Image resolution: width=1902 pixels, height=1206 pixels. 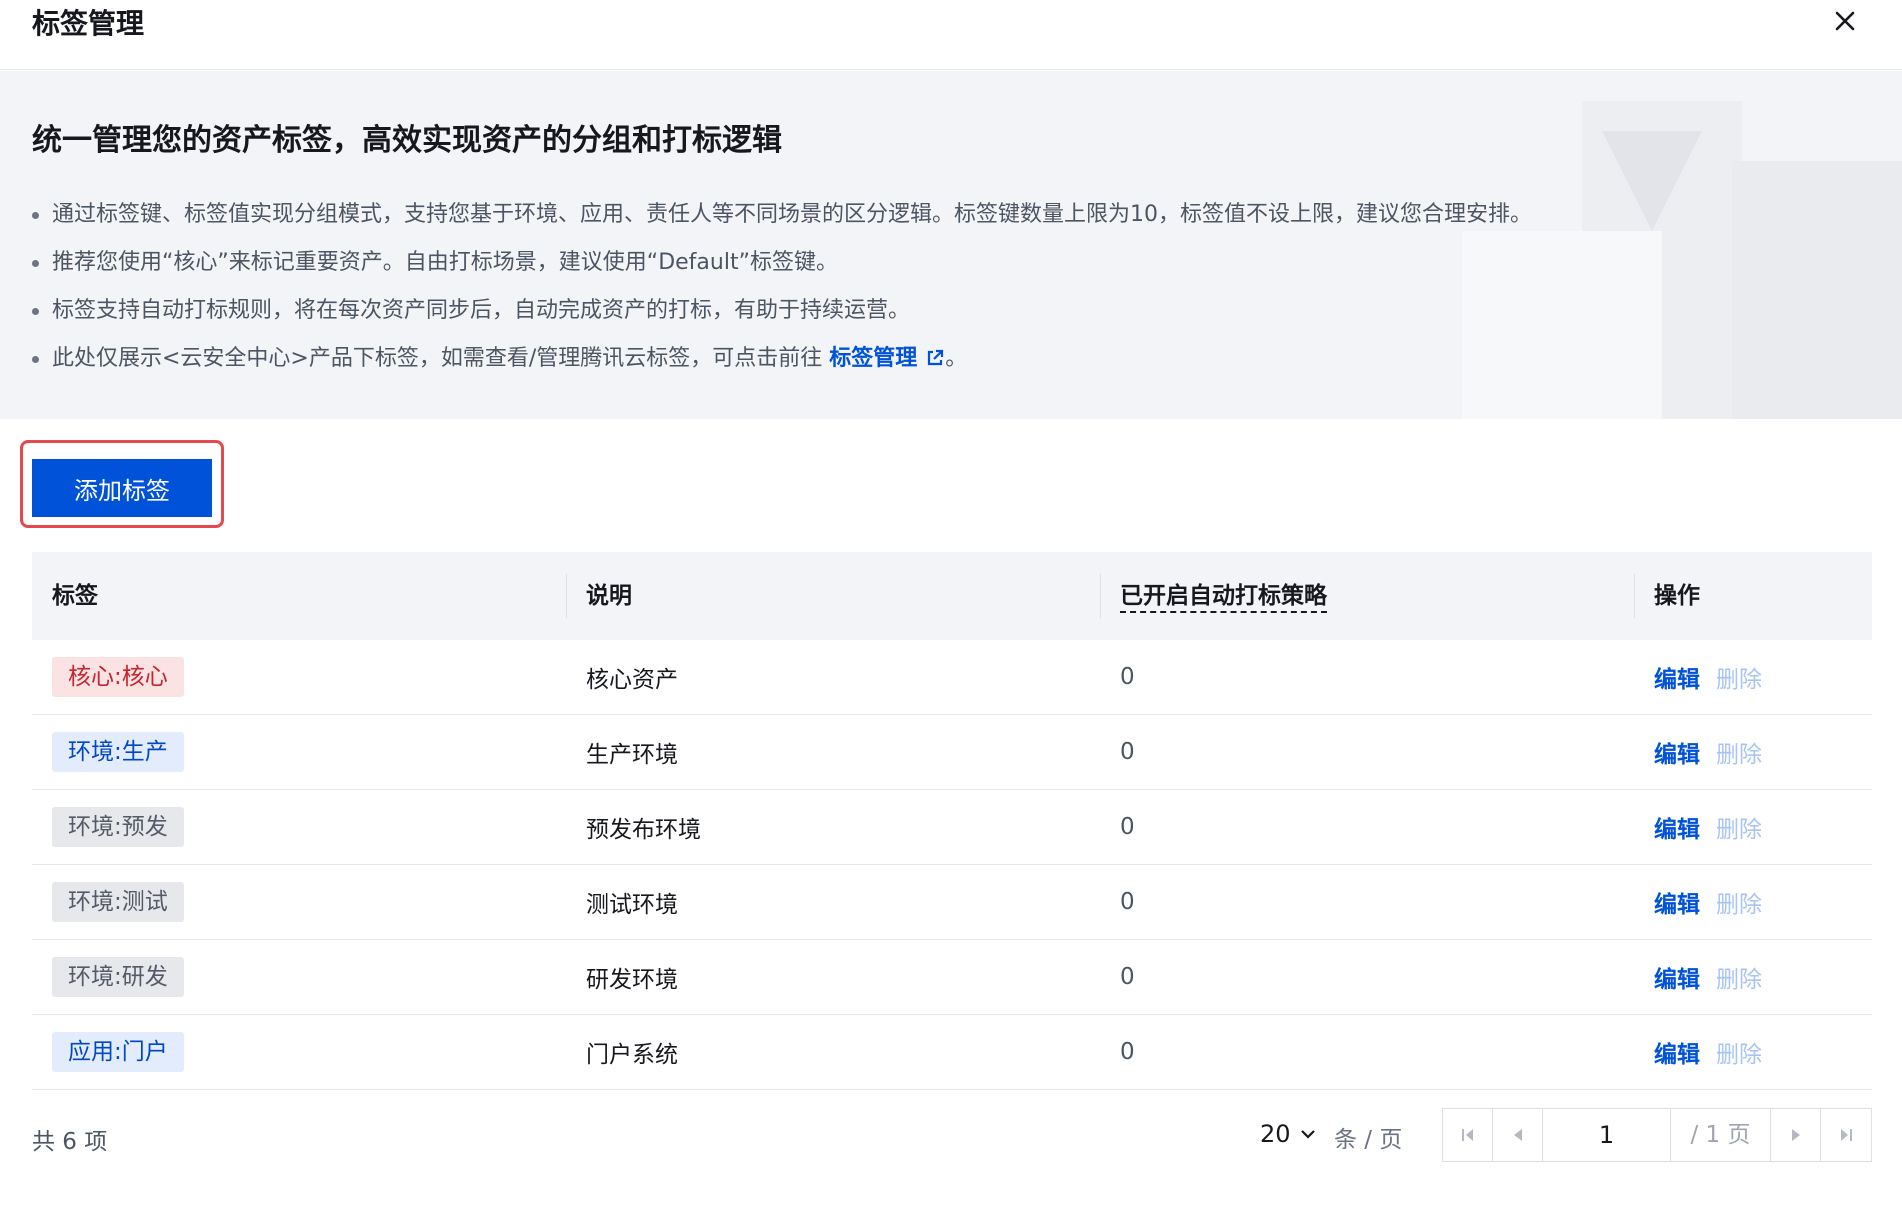 What do you see at coordinates (118, 902) in the screenshot?
I see `tag-badge: 环境:测试` at bounding box center [118, 902].